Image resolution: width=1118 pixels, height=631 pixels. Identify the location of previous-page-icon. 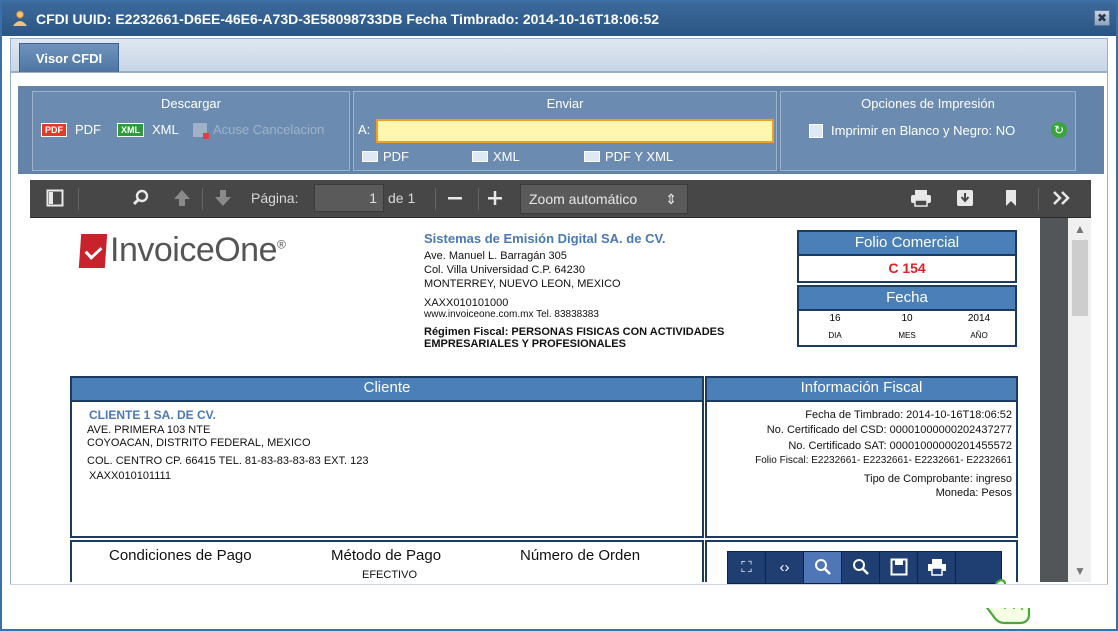
(182, 200).